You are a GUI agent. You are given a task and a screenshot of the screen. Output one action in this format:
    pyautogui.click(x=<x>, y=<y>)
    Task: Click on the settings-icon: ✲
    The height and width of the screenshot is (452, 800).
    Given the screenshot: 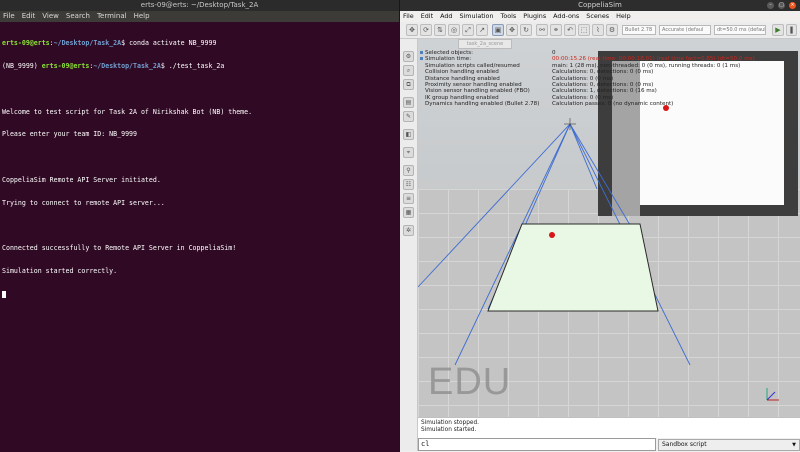 What is the action you would take?
    pyautogui.click(x=408, y=230)
    